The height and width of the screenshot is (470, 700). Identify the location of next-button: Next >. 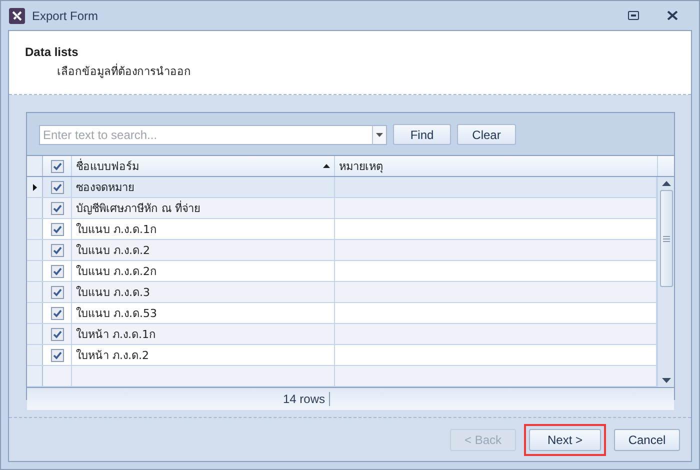
(565, 440).